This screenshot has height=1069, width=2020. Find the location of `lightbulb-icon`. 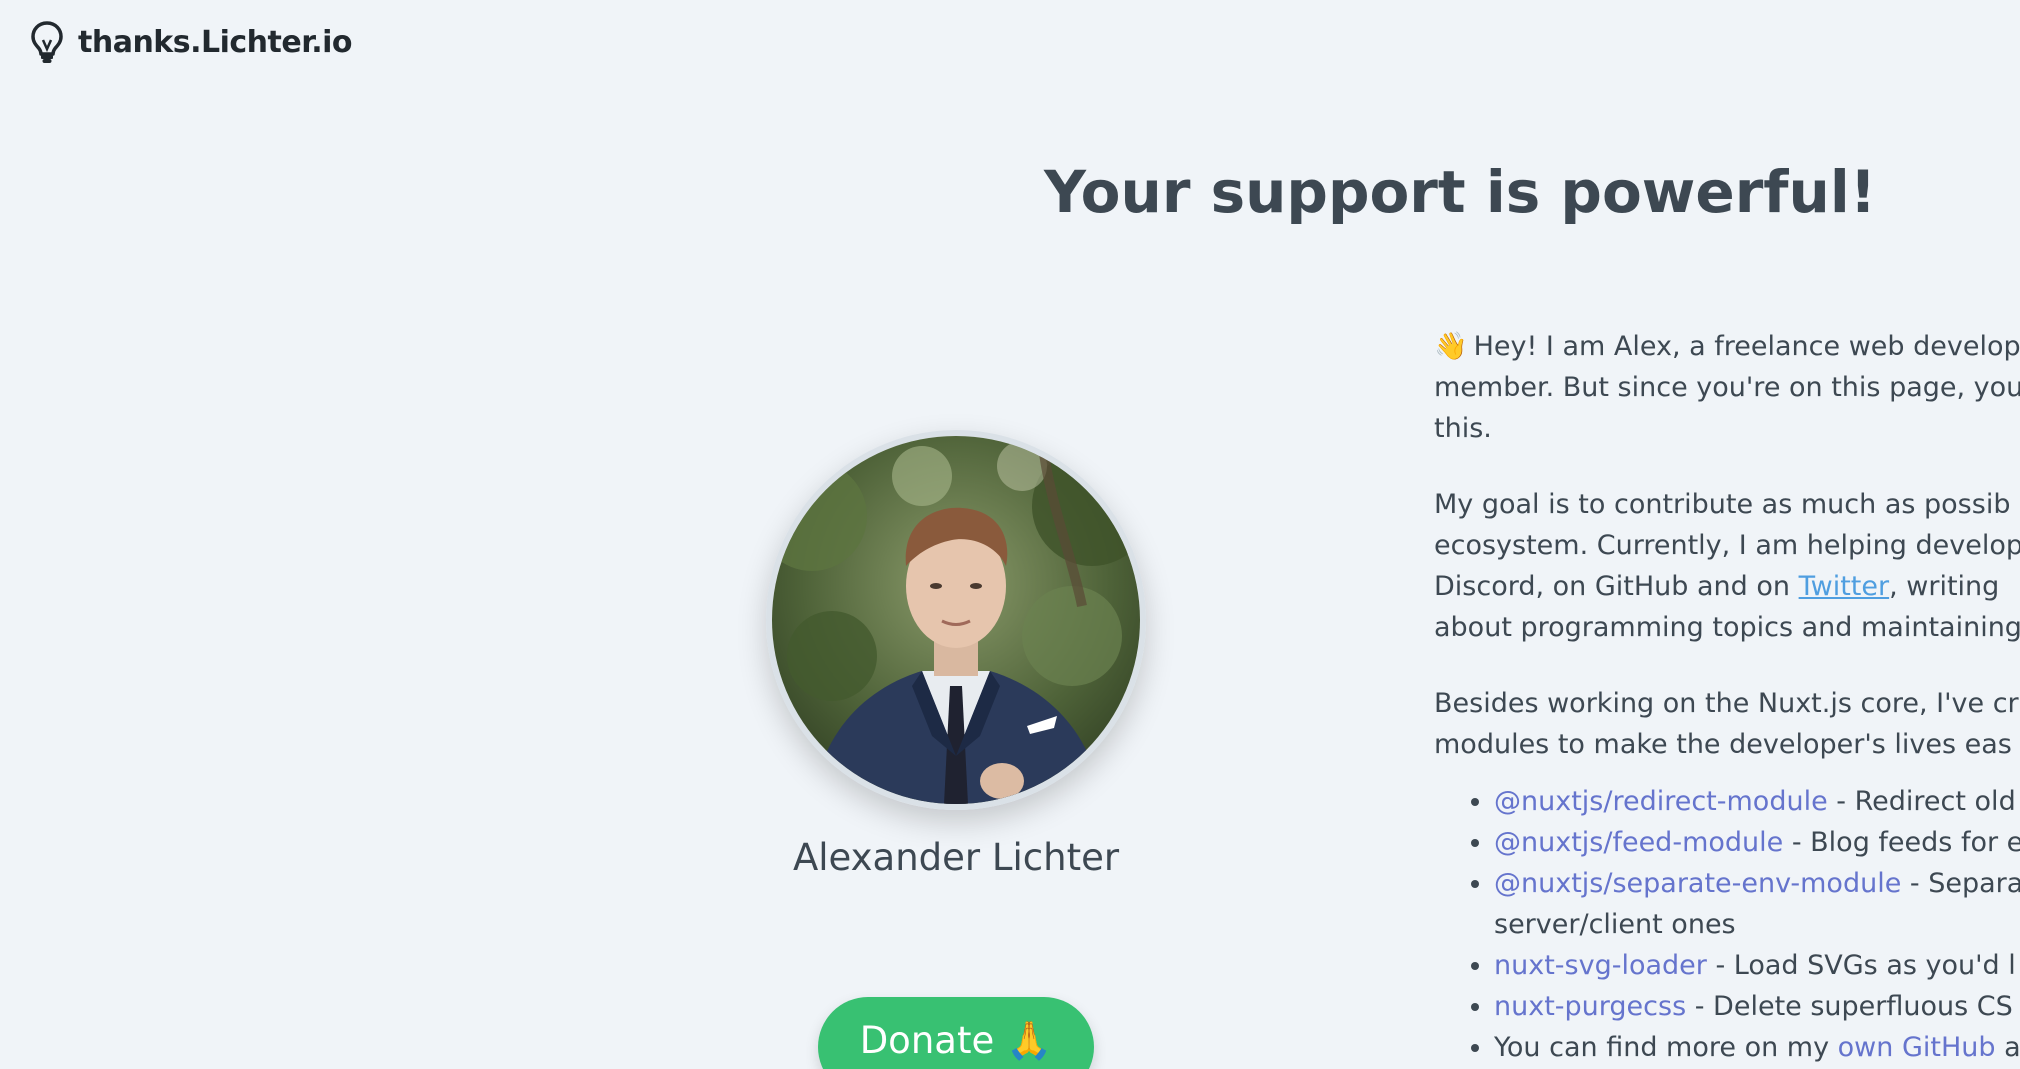

lightbulb-icon is located at coordinates (47, 42).